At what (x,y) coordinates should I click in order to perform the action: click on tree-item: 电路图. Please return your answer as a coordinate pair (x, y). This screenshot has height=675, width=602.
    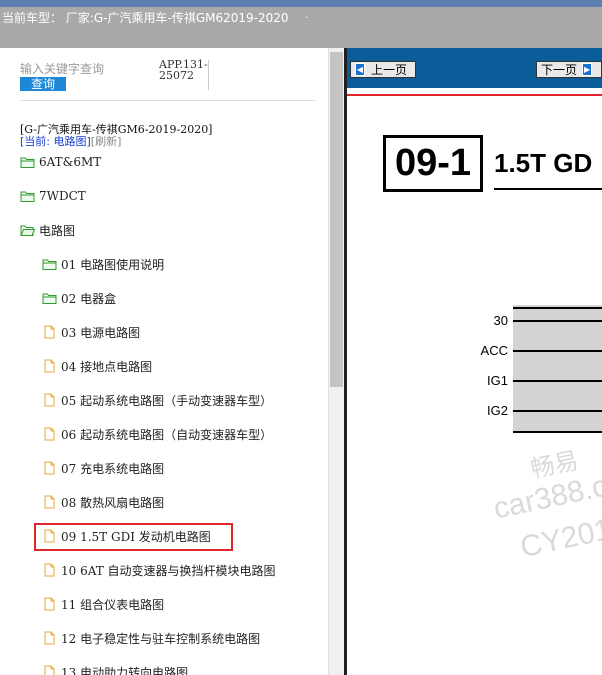
    Looking at the image, I should click on (47, 230).